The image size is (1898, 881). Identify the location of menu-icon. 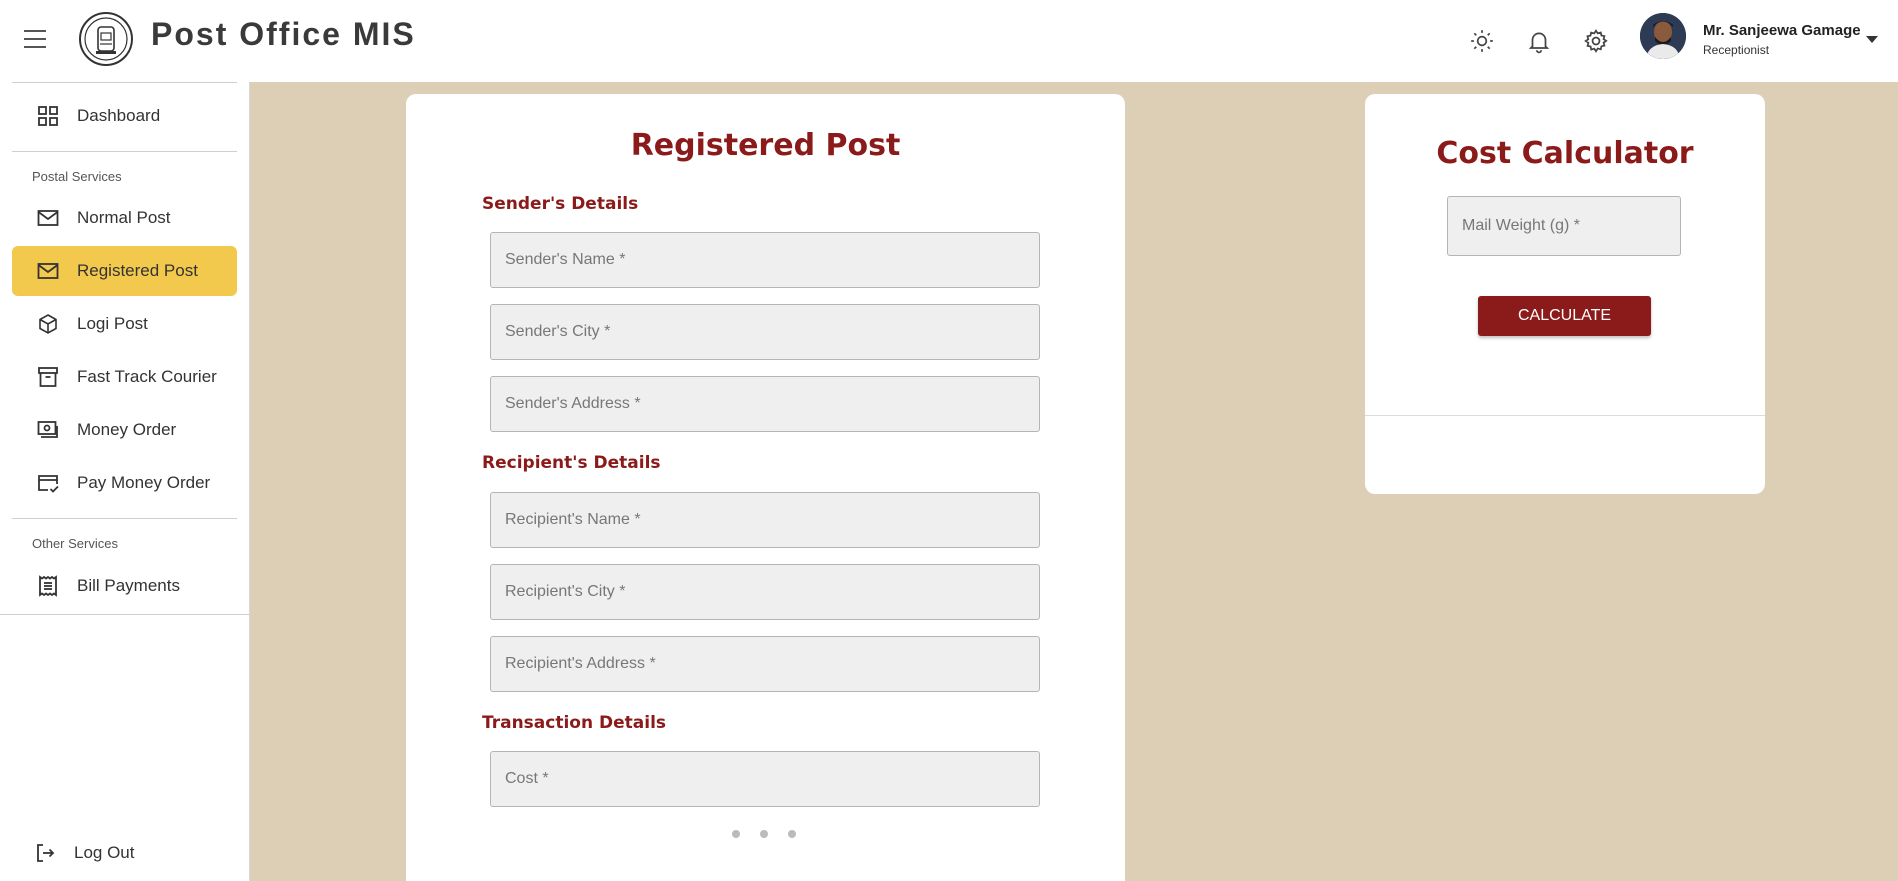
(37, 40).